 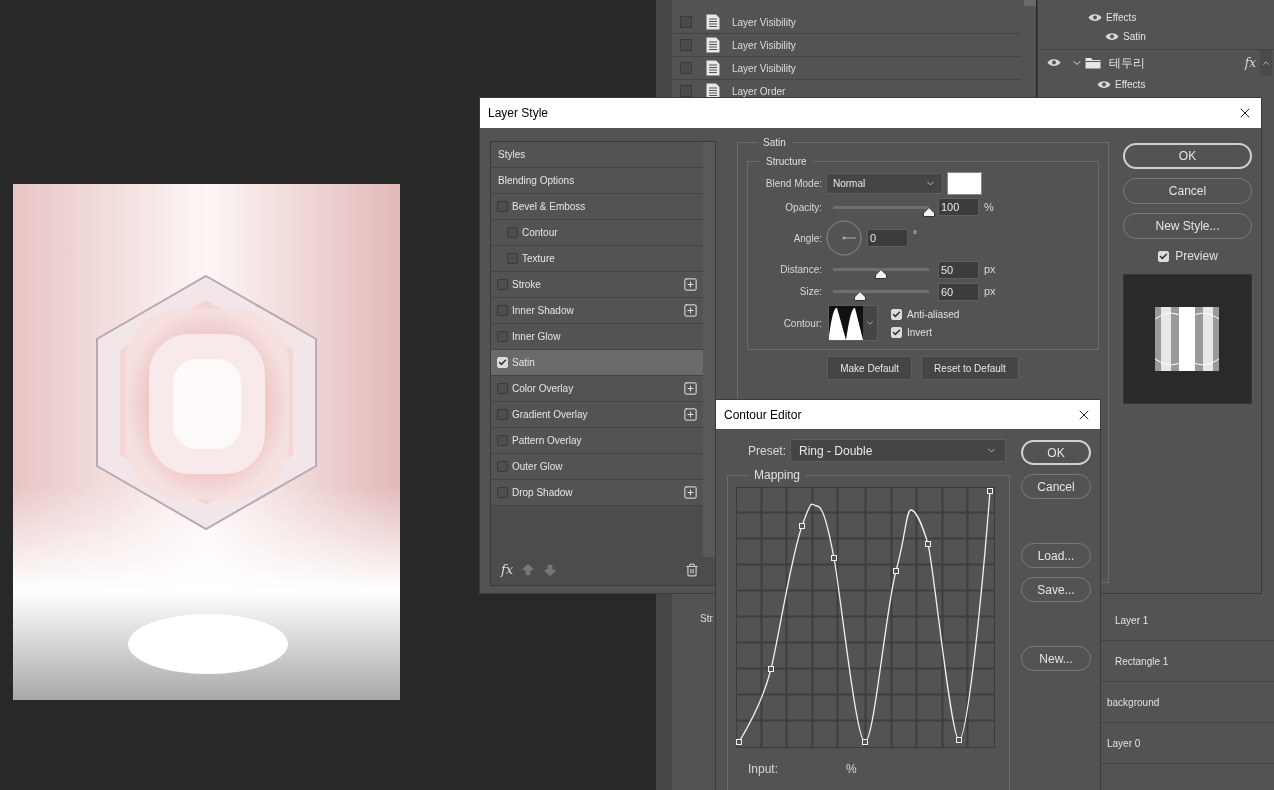 I want to click on style-label: Inner Shadow, so click(x=543, y=311).